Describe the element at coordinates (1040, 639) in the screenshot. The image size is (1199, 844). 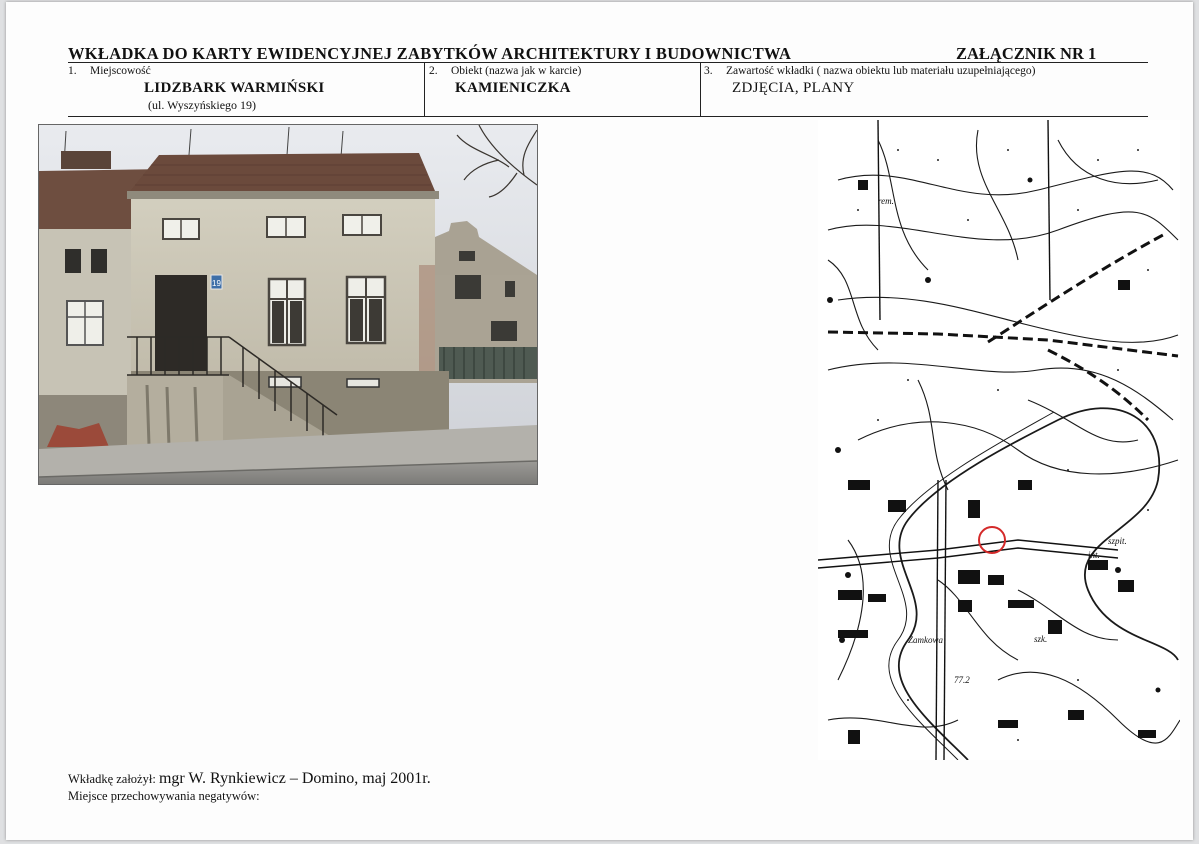
I see `map-label: szk.` at that location.